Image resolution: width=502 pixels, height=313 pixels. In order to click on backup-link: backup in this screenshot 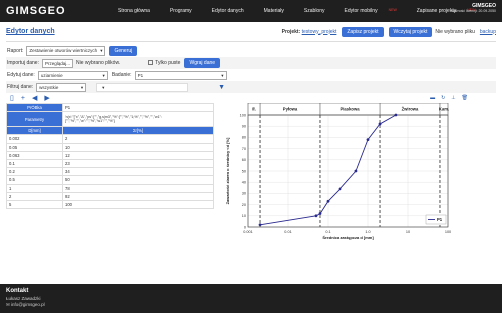, I will do `click(488, 32)`.